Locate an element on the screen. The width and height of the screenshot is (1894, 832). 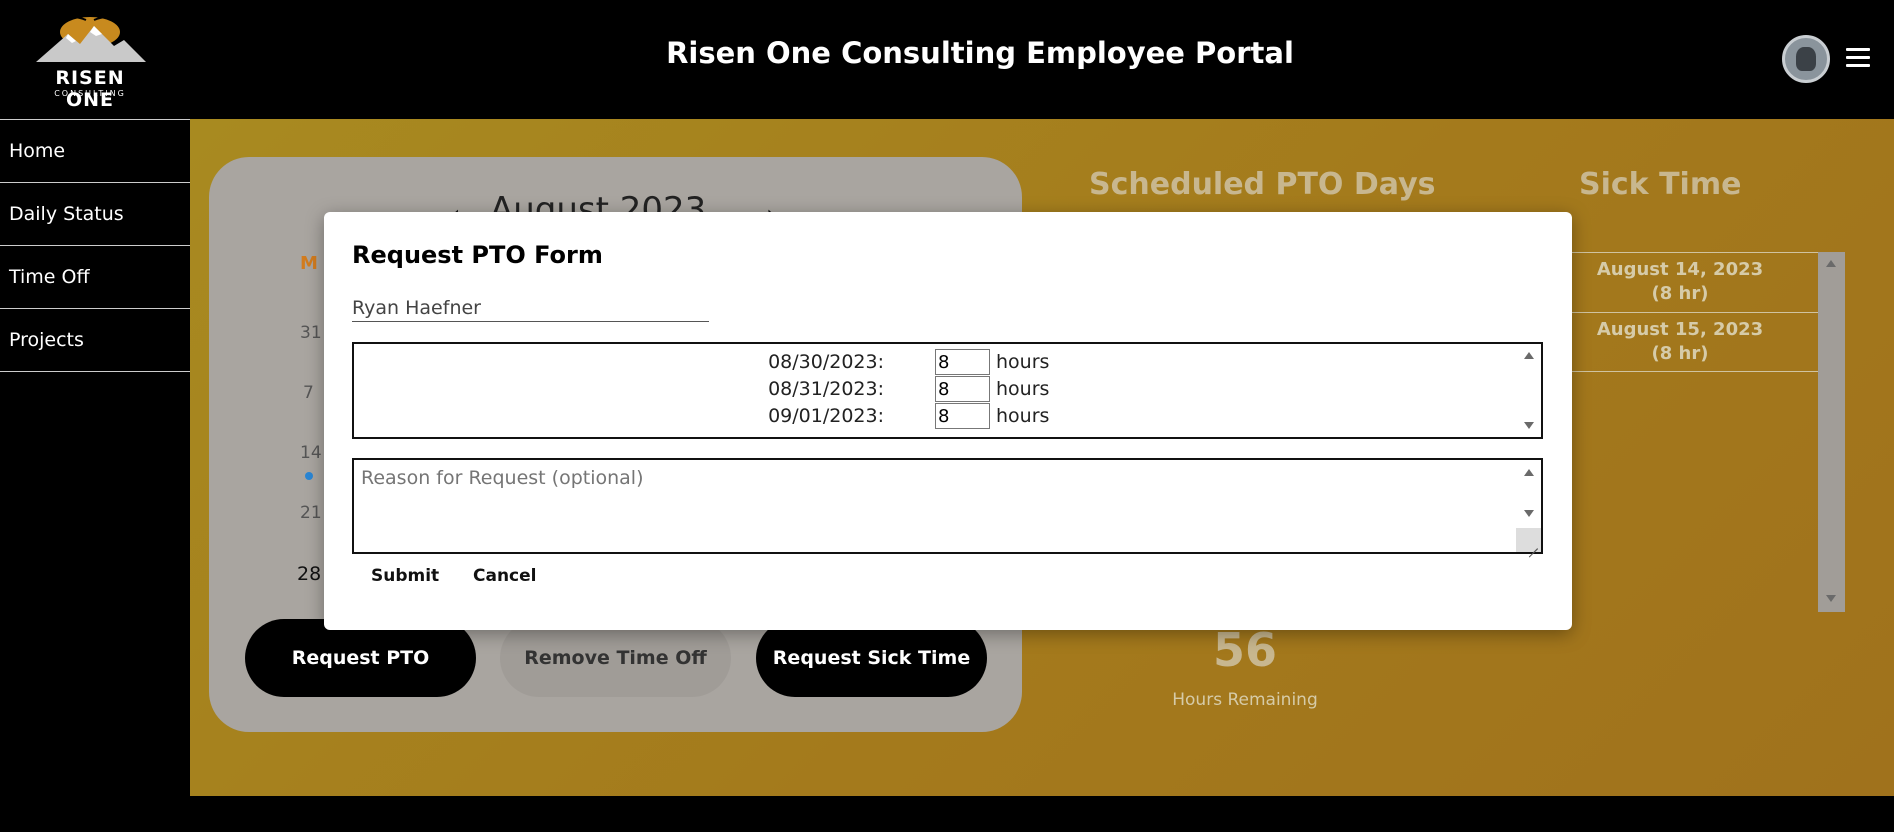
modal-title: Request PTO Form is located at coordinates (477, 255).